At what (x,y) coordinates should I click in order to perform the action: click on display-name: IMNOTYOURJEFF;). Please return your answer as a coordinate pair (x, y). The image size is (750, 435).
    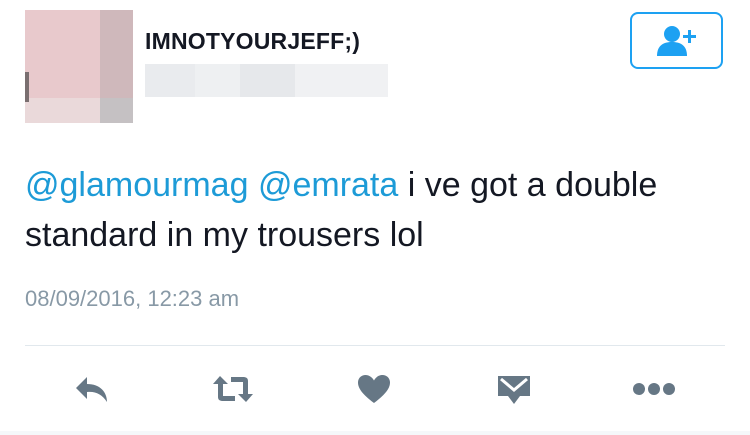
    Looking at the image, I should click on (252, 41).